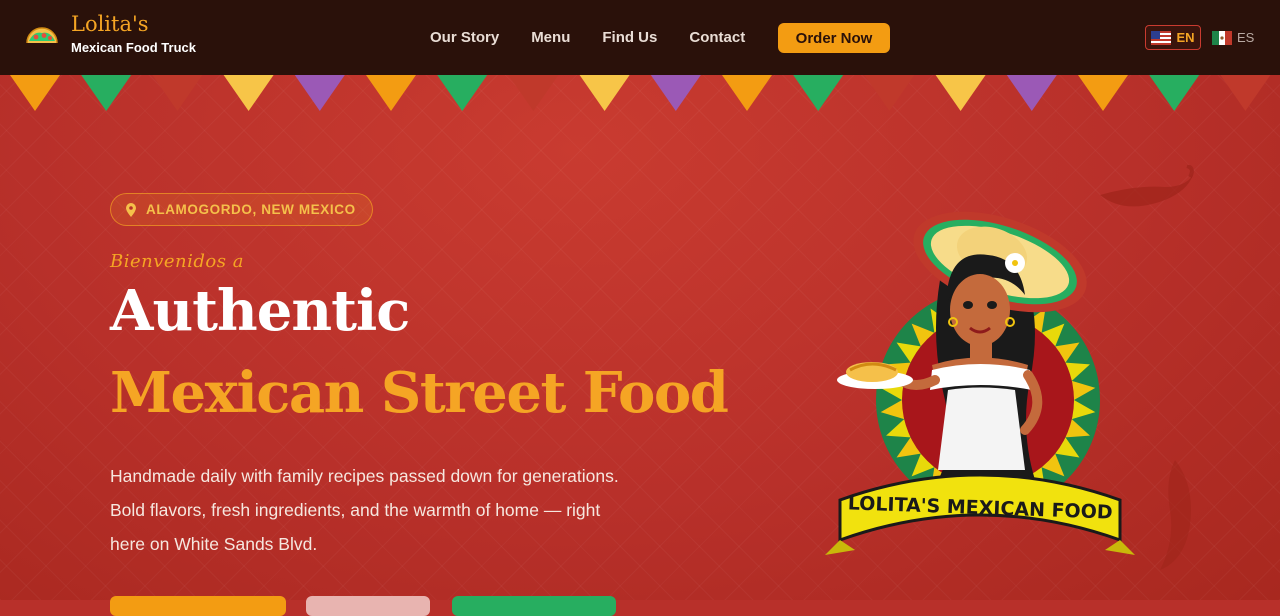 The image size is (1280, 616). I want to click on main-nav: Our Story Menu Find Us Contact, so click(603, 37).